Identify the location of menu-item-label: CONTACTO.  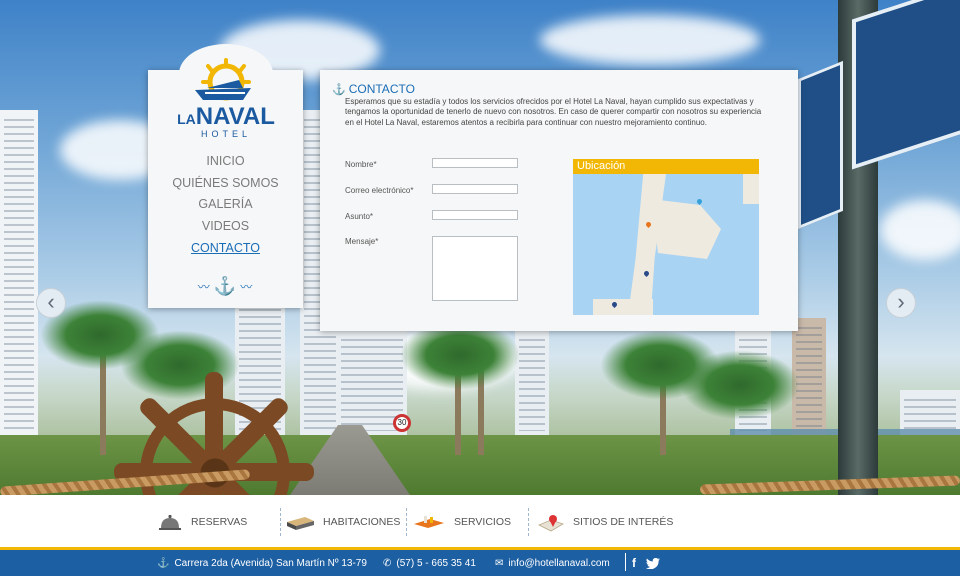
(225, 247).